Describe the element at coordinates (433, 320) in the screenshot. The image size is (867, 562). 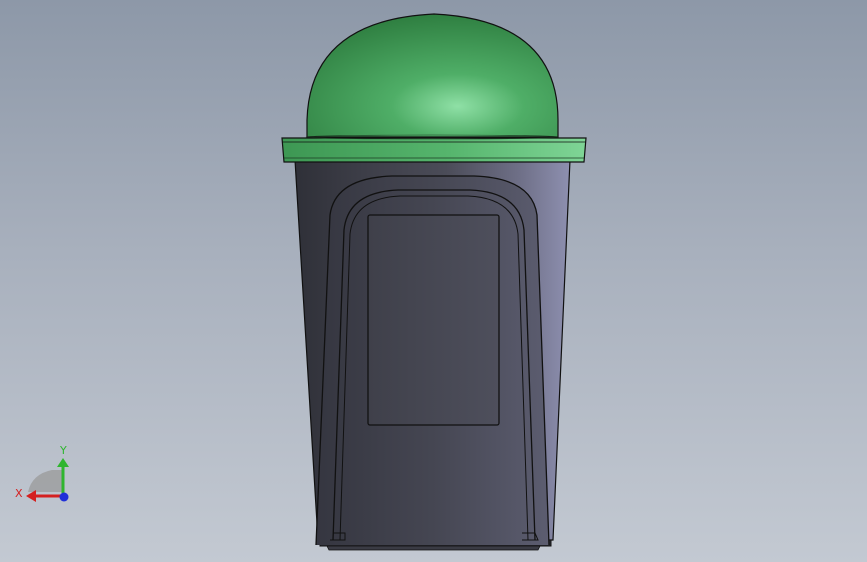
I see `label-panel` at that location.